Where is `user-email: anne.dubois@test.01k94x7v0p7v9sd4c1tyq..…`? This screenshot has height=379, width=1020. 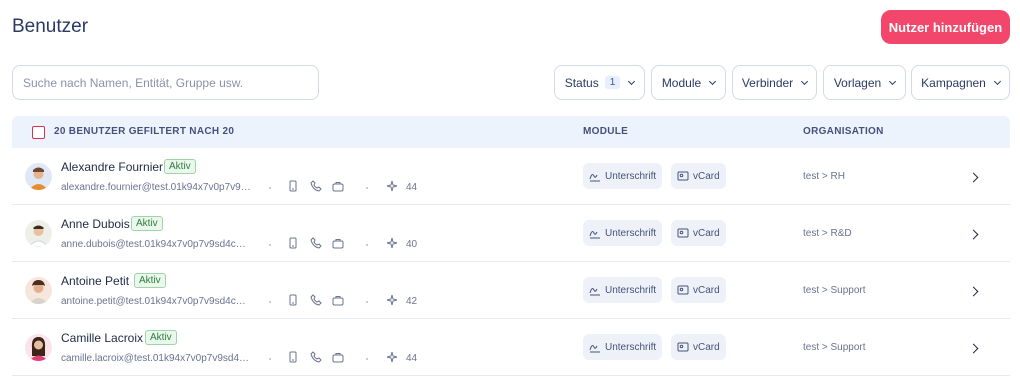 user-email: anne.dubois@test.01k94x7v0p7v9sd4c1tyq..… is located at coordinates (156, 244).